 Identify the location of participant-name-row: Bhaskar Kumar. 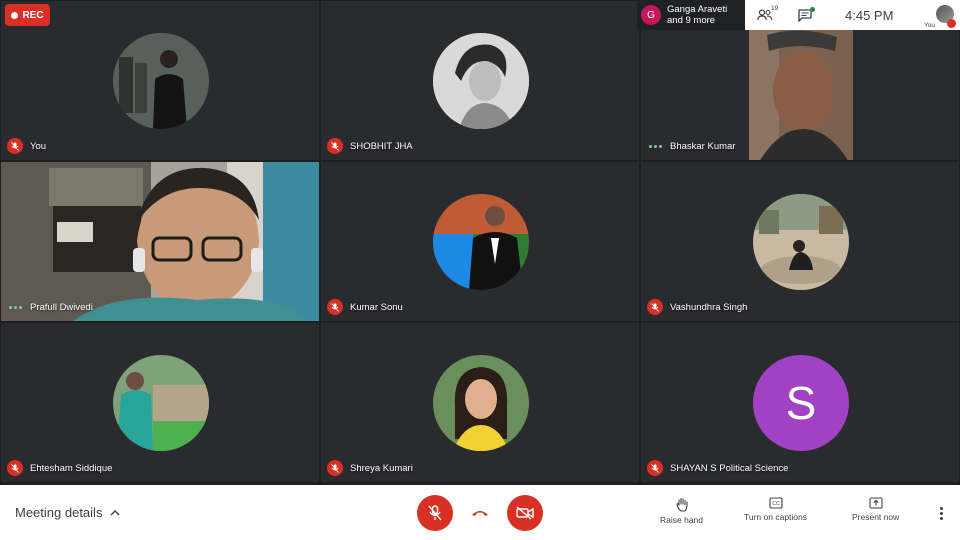
(691, 146).